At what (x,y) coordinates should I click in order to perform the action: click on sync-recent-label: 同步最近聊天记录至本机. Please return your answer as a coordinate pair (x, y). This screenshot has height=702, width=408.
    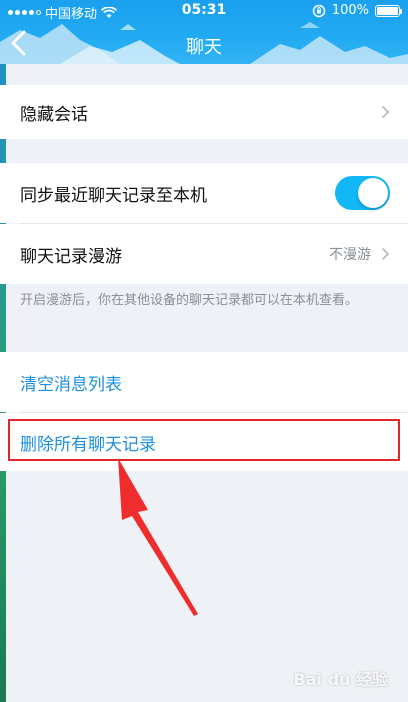
    Looking at the image, I should click on (113, 195).